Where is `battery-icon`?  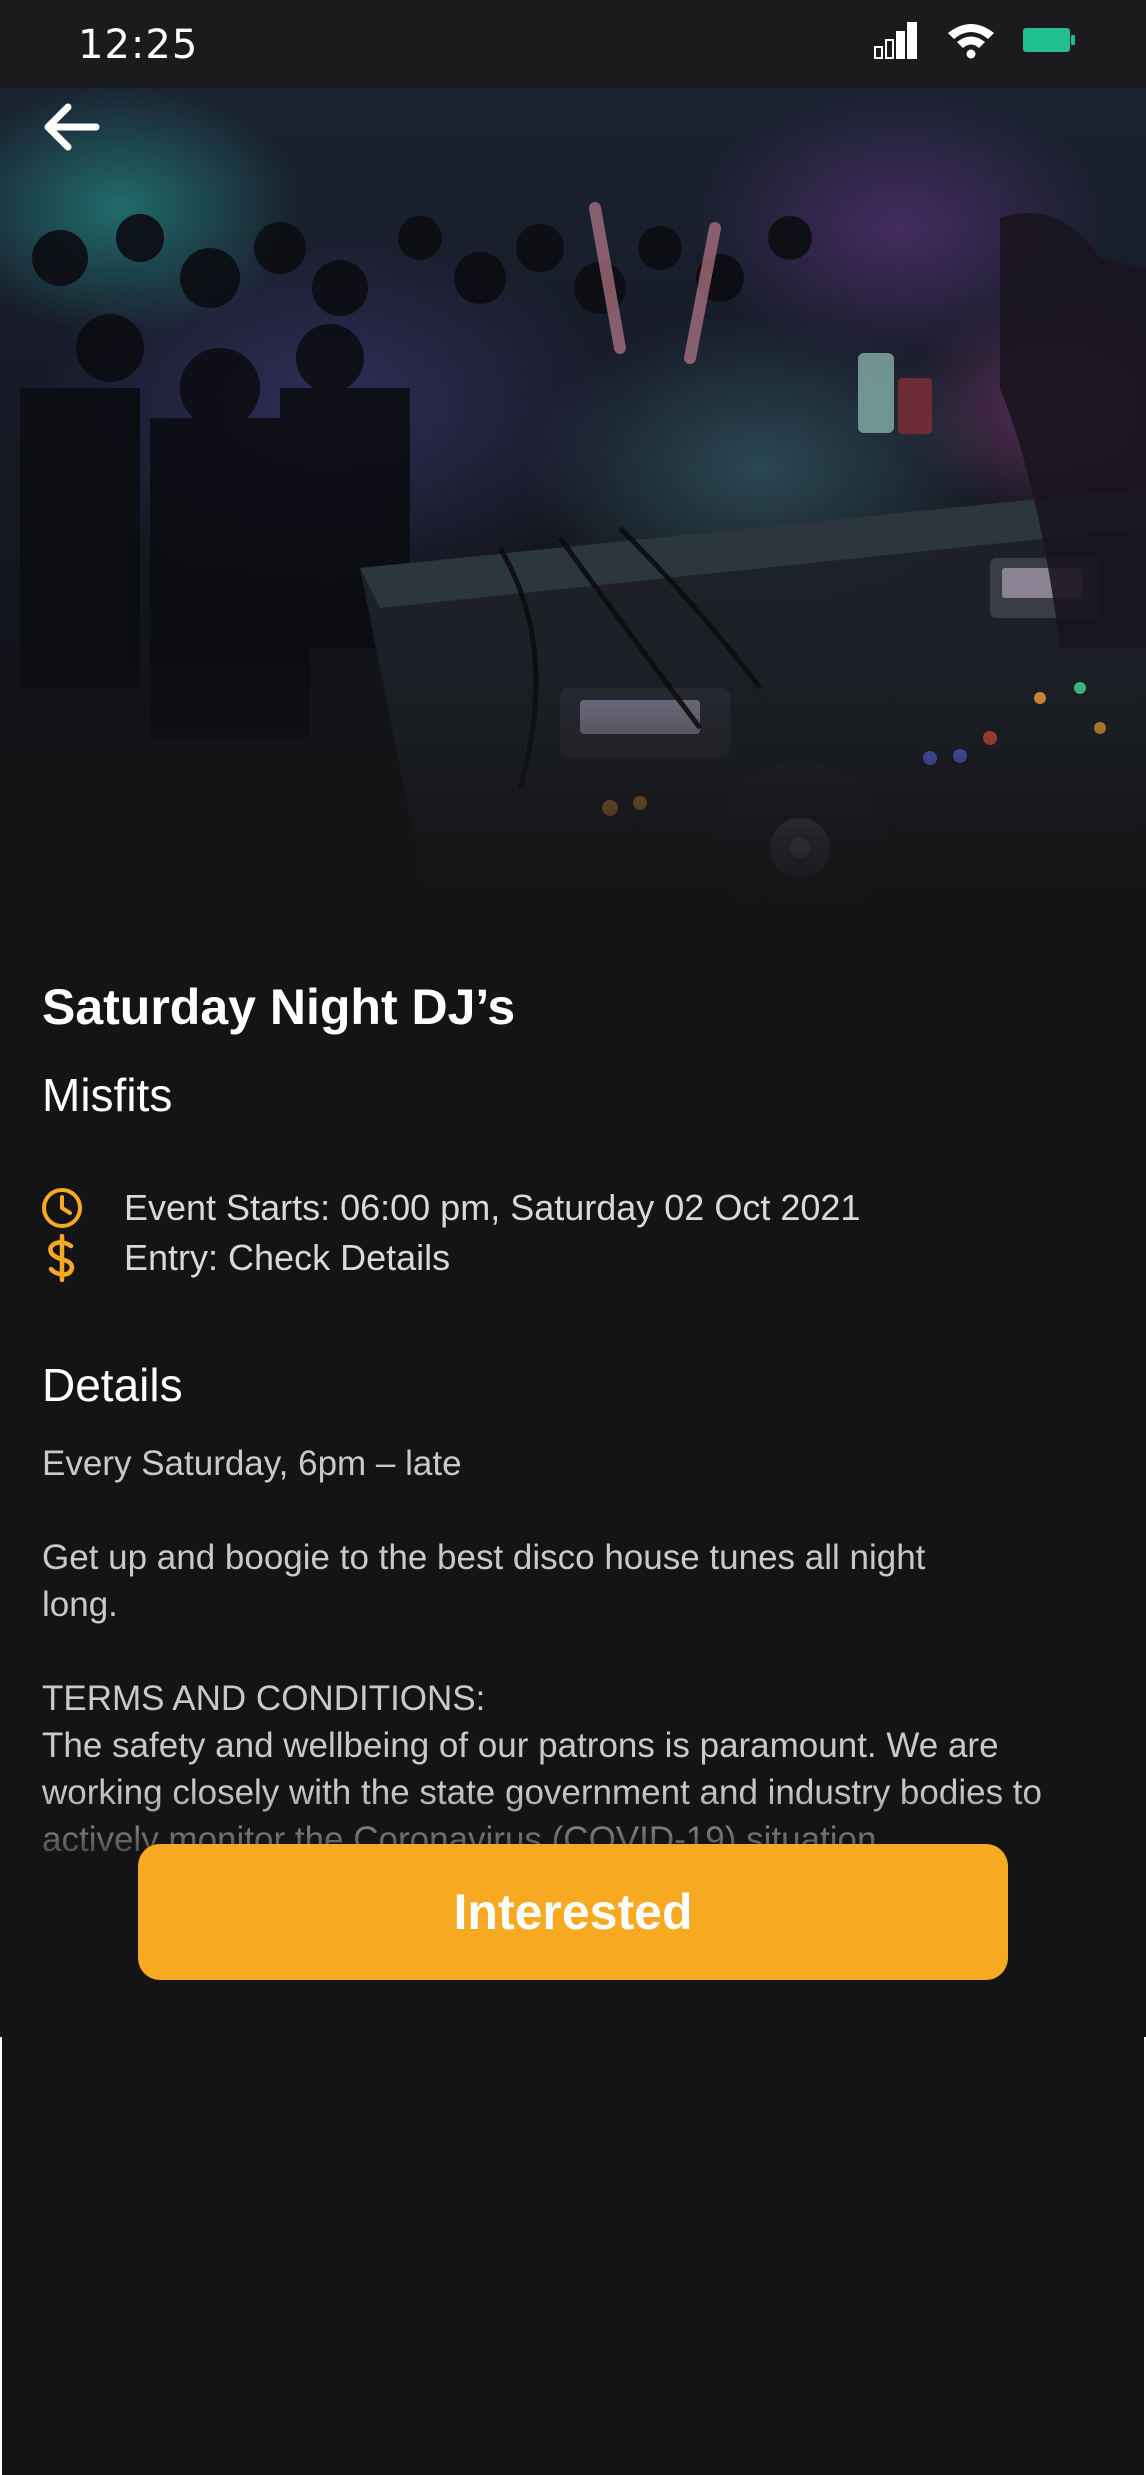
battery-icon is located at coordinates (1049, 42).